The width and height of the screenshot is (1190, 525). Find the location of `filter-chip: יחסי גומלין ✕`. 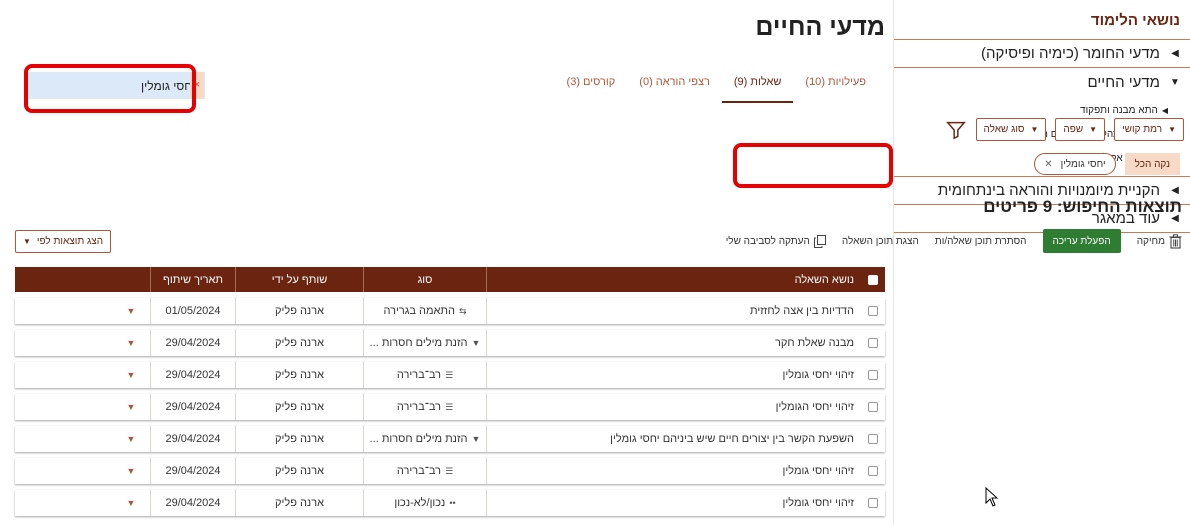

filter-chip: יחסי גומלין ✕ is located at coordinates (1075, 164).